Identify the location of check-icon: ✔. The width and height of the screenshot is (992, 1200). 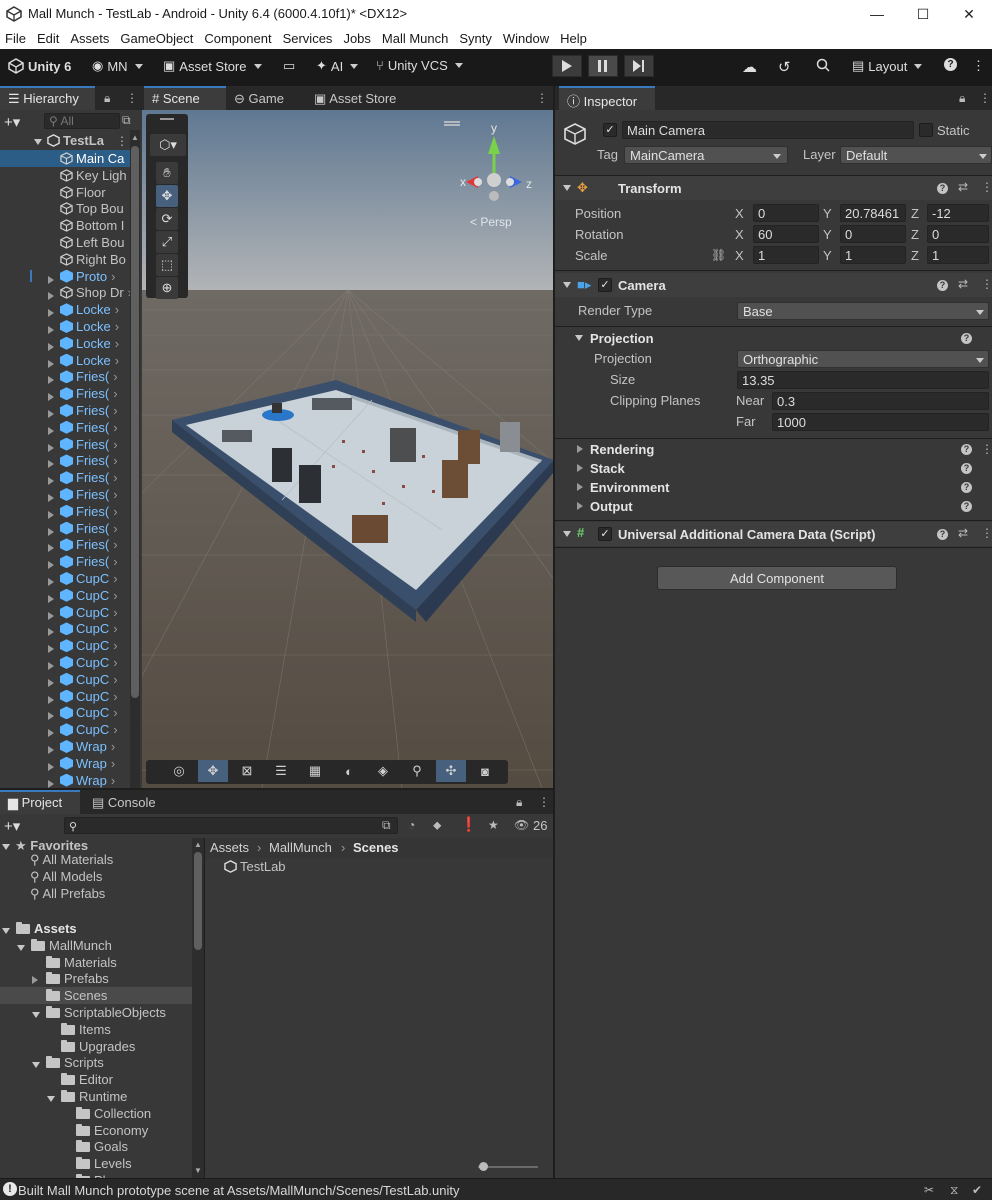
(977, 1190).